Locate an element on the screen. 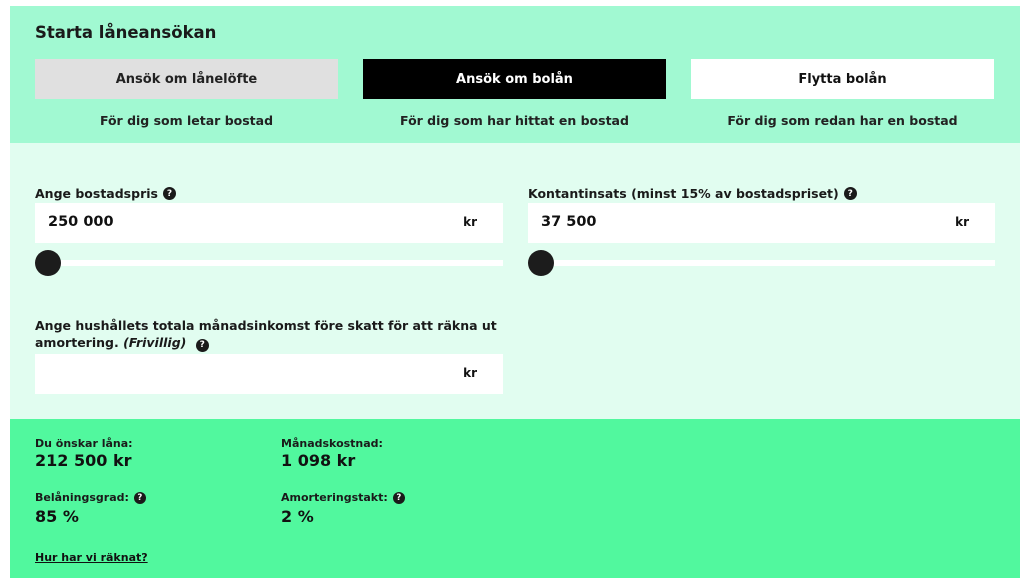 This screenshot has width=1024, height=585. ltv-label: Belåningsgrad: ? is located at coordinates (90, 497).